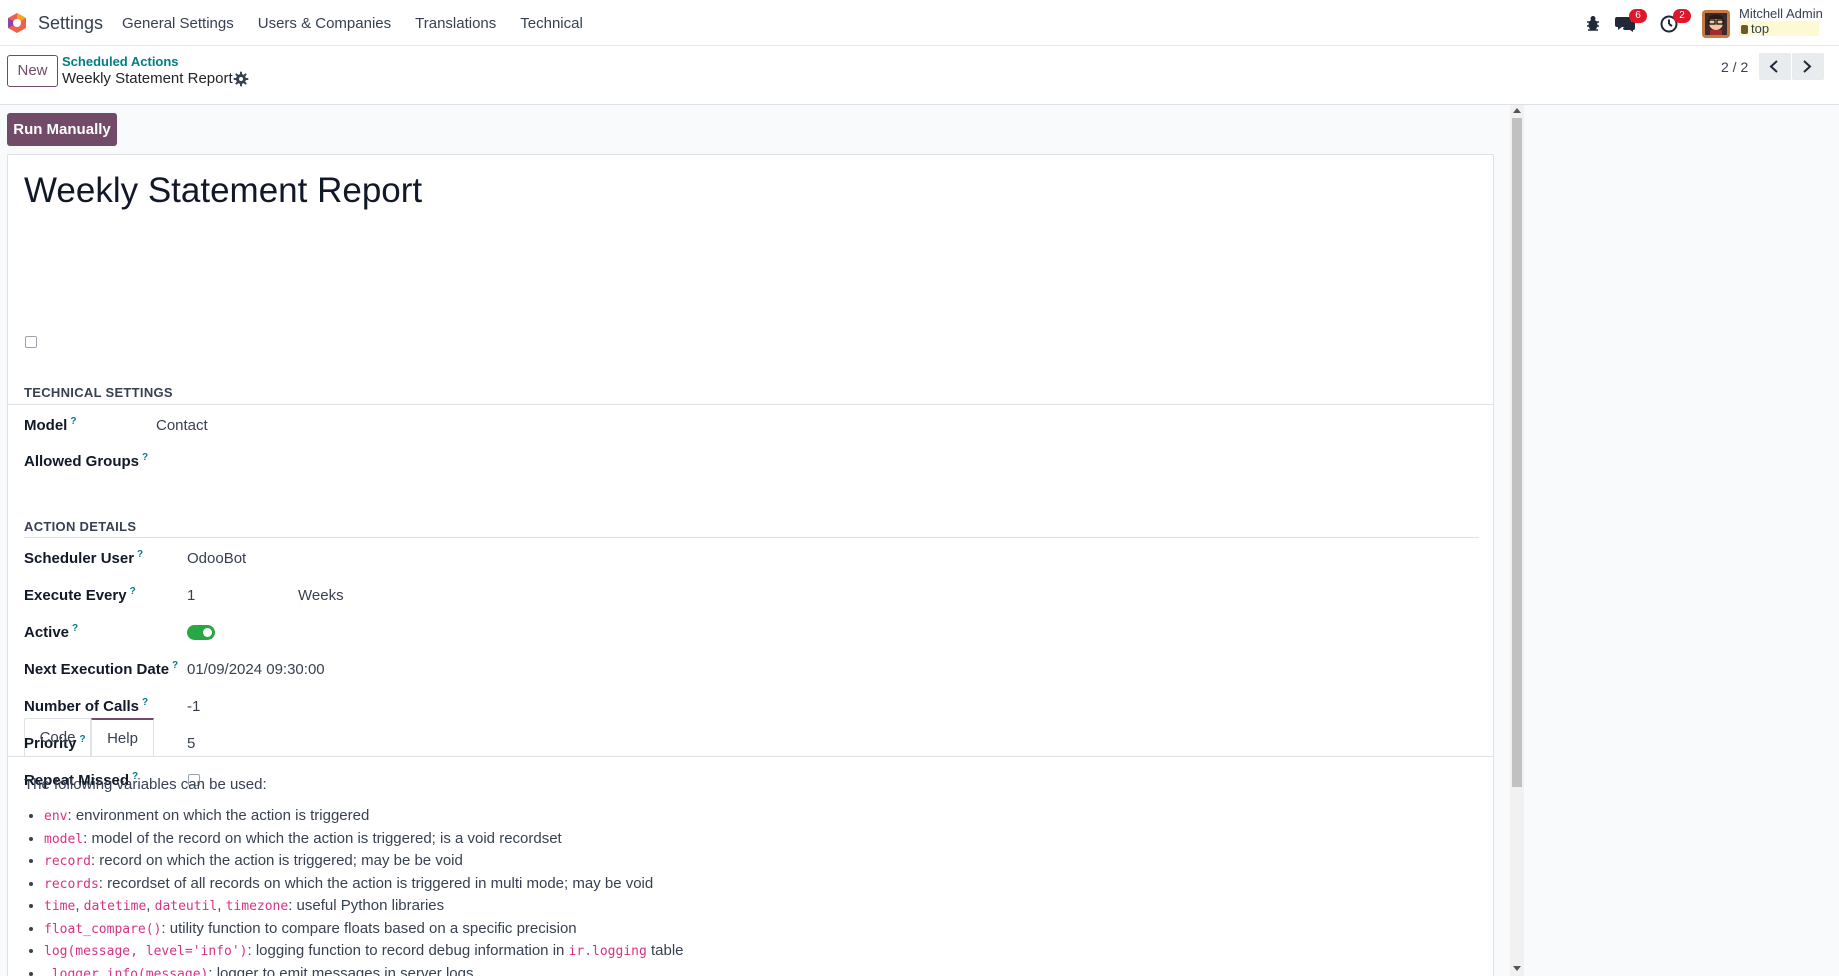 This screenshot has width=1839, height=976. What do you see at coordinates (1781, 13) in the screenshot?
I see `user-name: Mitchell Admin` at bounding box center [1781, 13].